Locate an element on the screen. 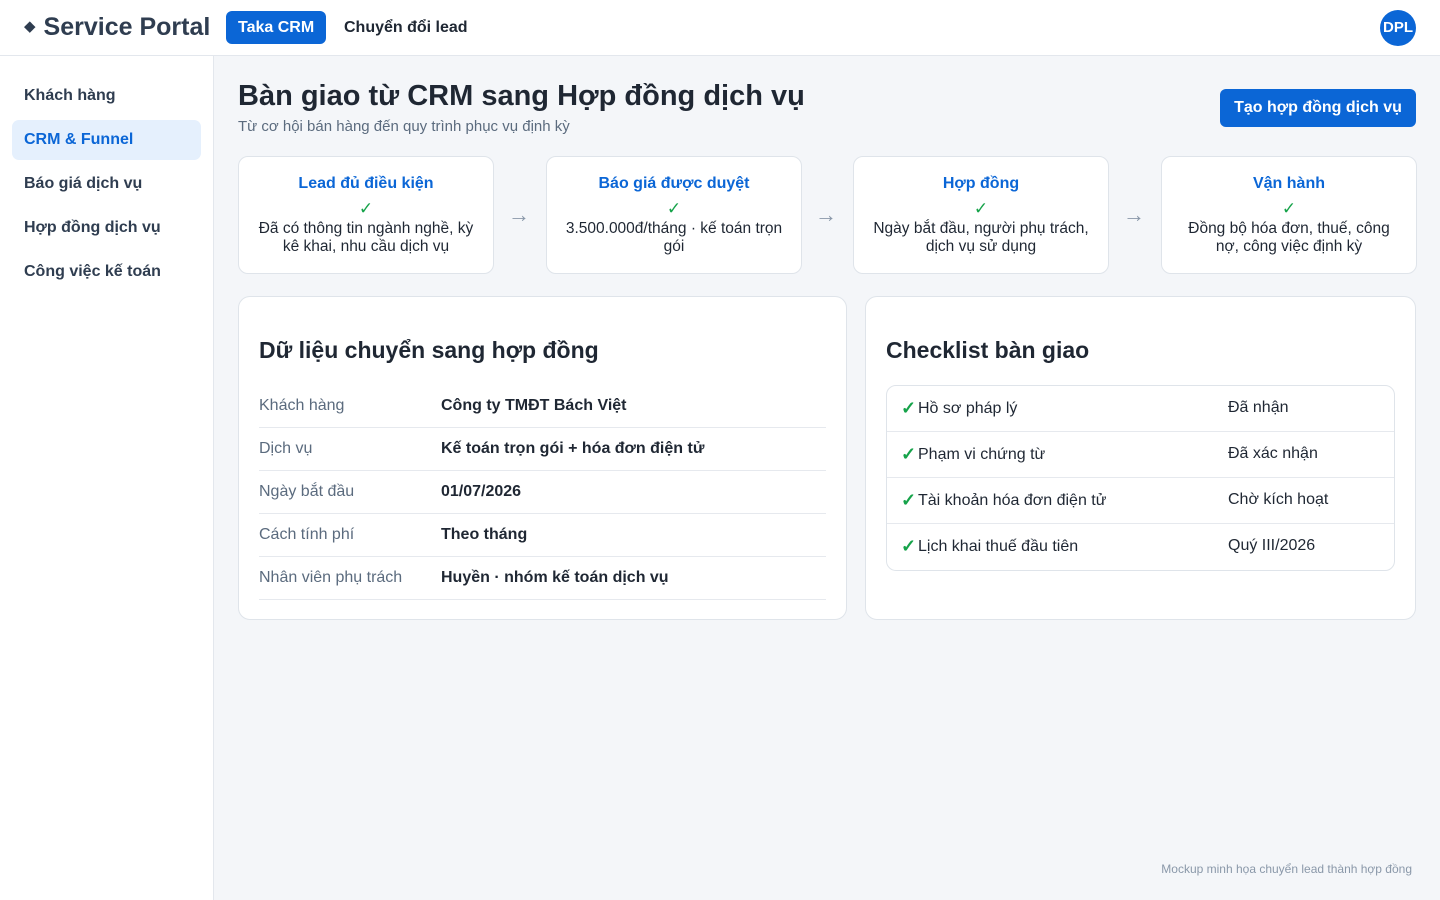 The height and width of the screenshot is (900, 1440). detail-label: Ngày bắt đầu is located at coordinates (307, 491).